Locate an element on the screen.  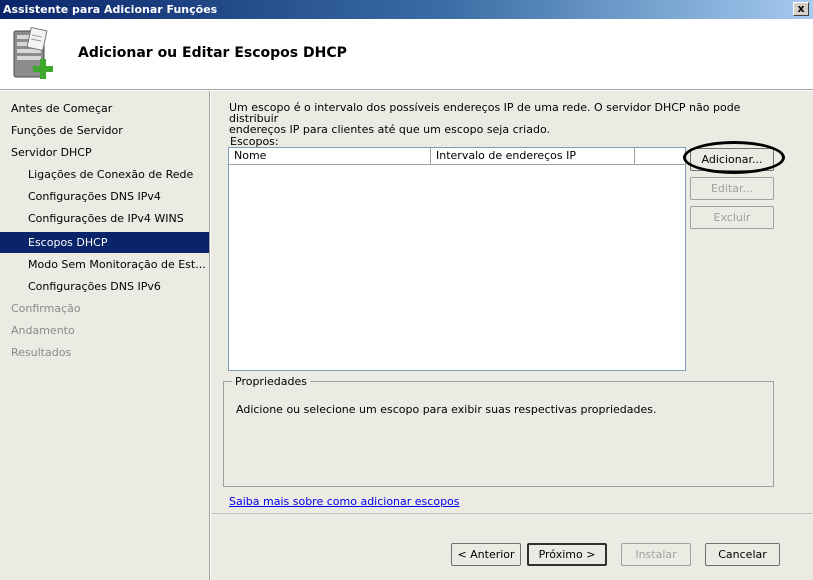
window-title: Assistente para Adicionar Funções is located at coordinates (110, 9).